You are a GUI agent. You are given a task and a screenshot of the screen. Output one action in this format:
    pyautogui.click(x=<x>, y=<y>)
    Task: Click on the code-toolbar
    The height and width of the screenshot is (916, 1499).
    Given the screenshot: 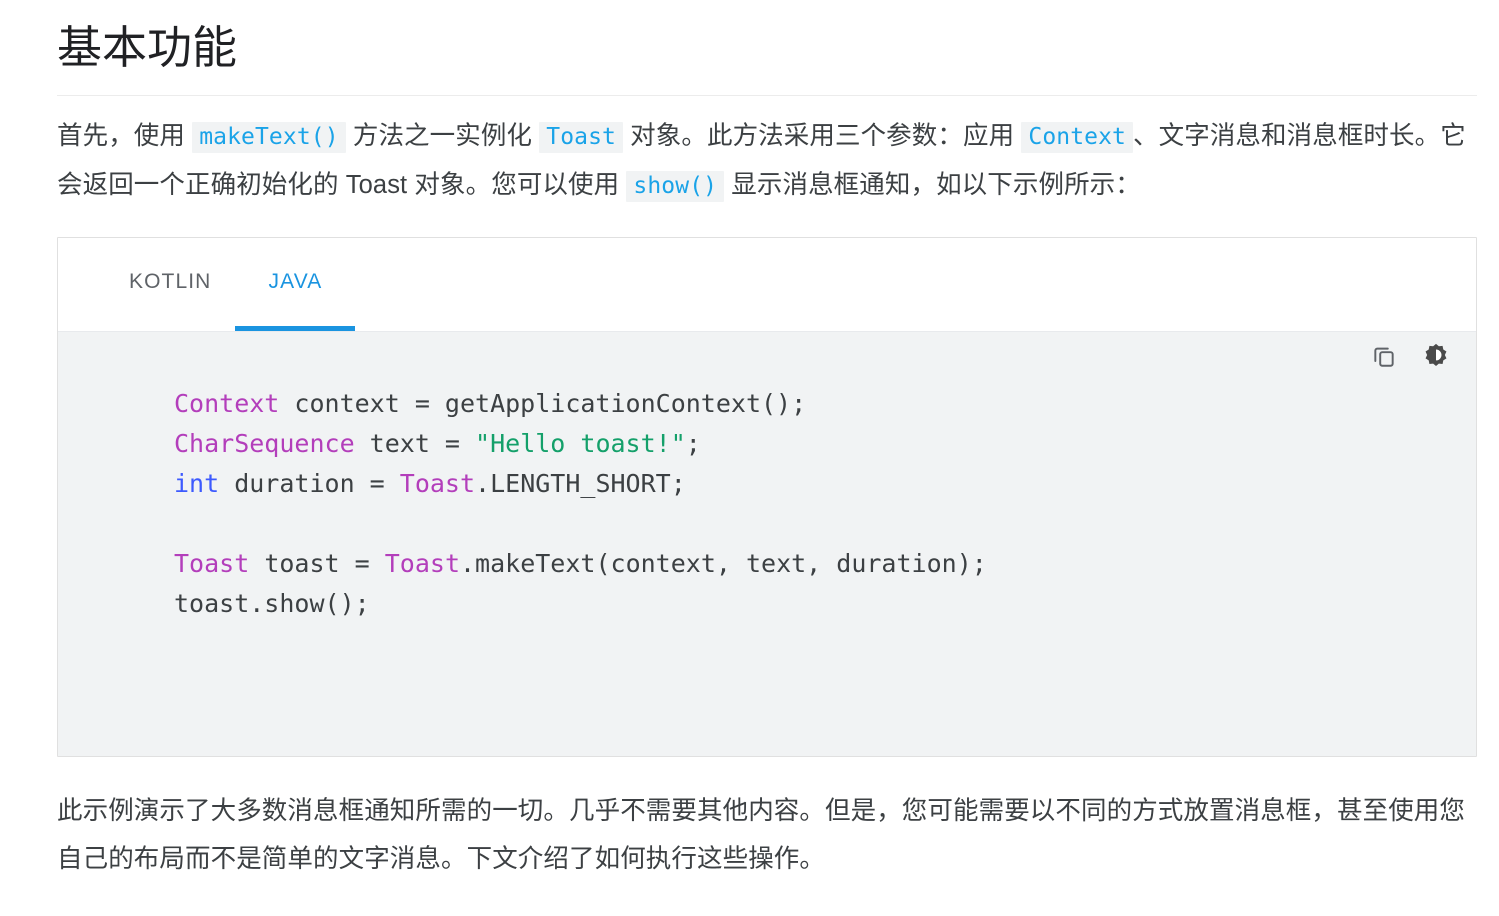 What is the action you would take?
    pyautogui.click(x=1410, y=359)
    